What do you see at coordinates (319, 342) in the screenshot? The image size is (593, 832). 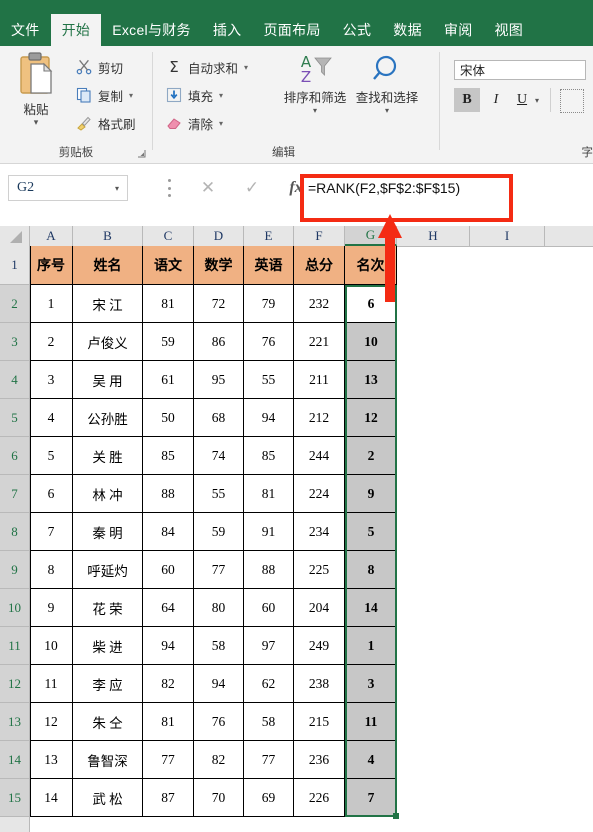 I see `table-cell-total: 221` at bounding box center [319, 342].